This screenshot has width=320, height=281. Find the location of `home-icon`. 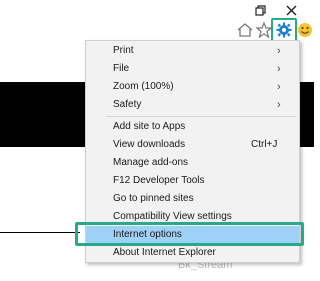

home-icon is located at coordinates (245, 30).